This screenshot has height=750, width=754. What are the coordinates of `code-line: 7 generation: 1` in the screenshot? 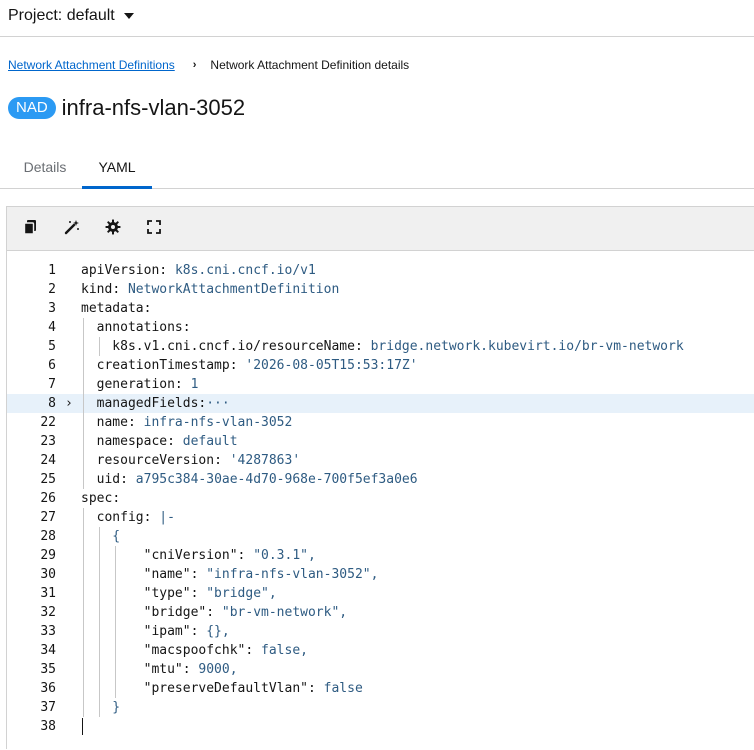 It's located at (380, 384).